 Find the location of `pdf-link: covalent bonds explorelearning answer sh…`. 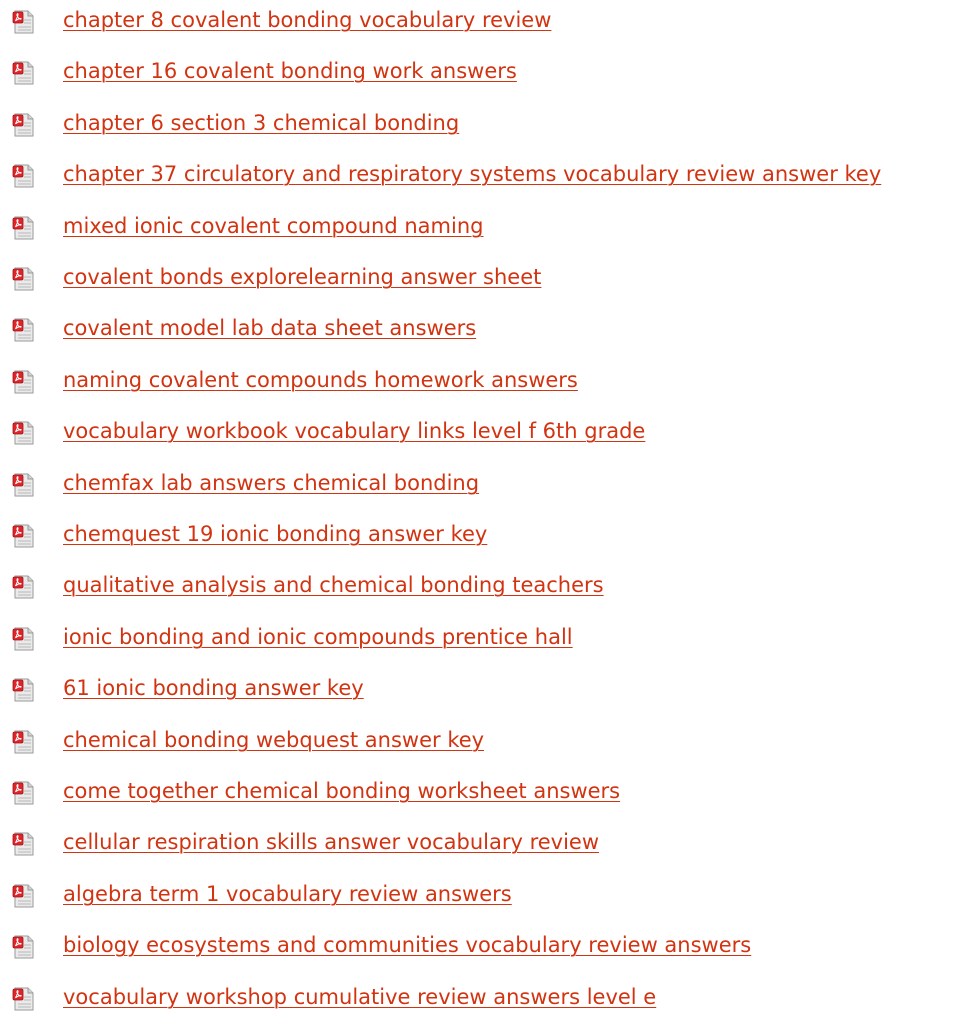

pdf-link: covalent bonds explorelearning answer sh… is located at coordinates (302, 277).